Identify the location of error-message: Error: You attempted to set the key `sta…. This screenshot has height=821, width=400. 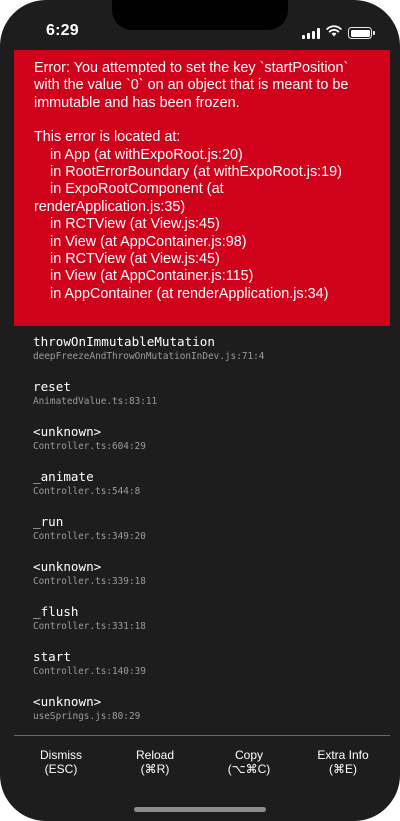
(193, 85).